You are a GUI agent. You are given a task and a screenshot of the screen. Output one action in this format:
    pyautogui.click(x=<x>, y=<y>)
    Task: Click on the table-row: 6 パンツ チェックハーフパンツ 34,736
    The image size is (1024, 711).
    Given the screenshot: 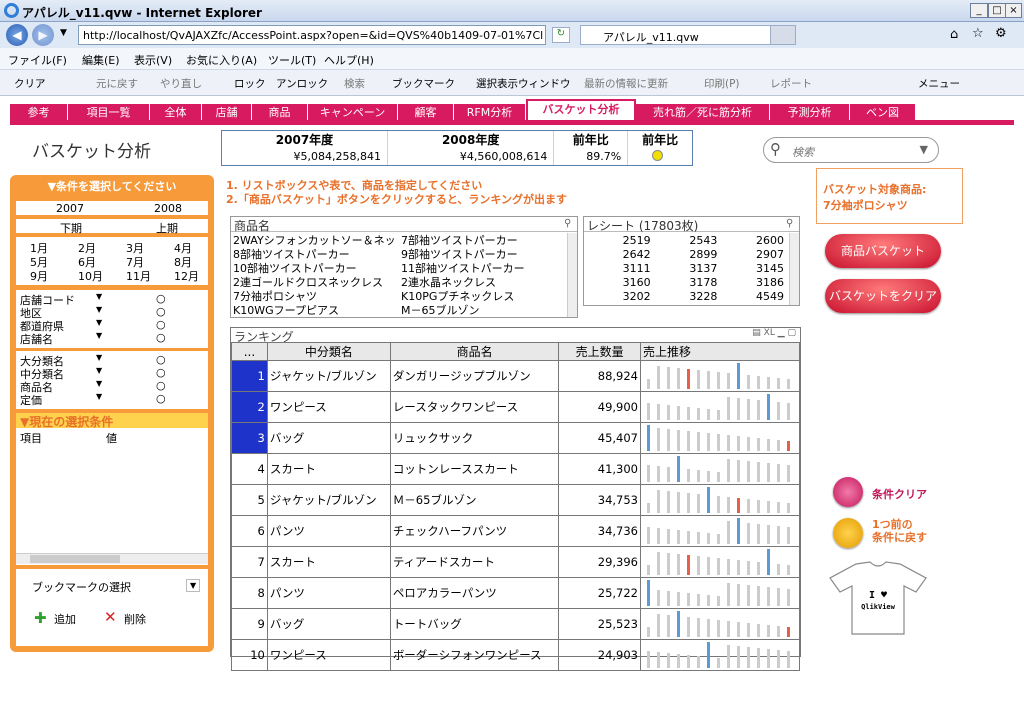 What is the action you would take?
    pyautogui.click(x=515, y=531)
    